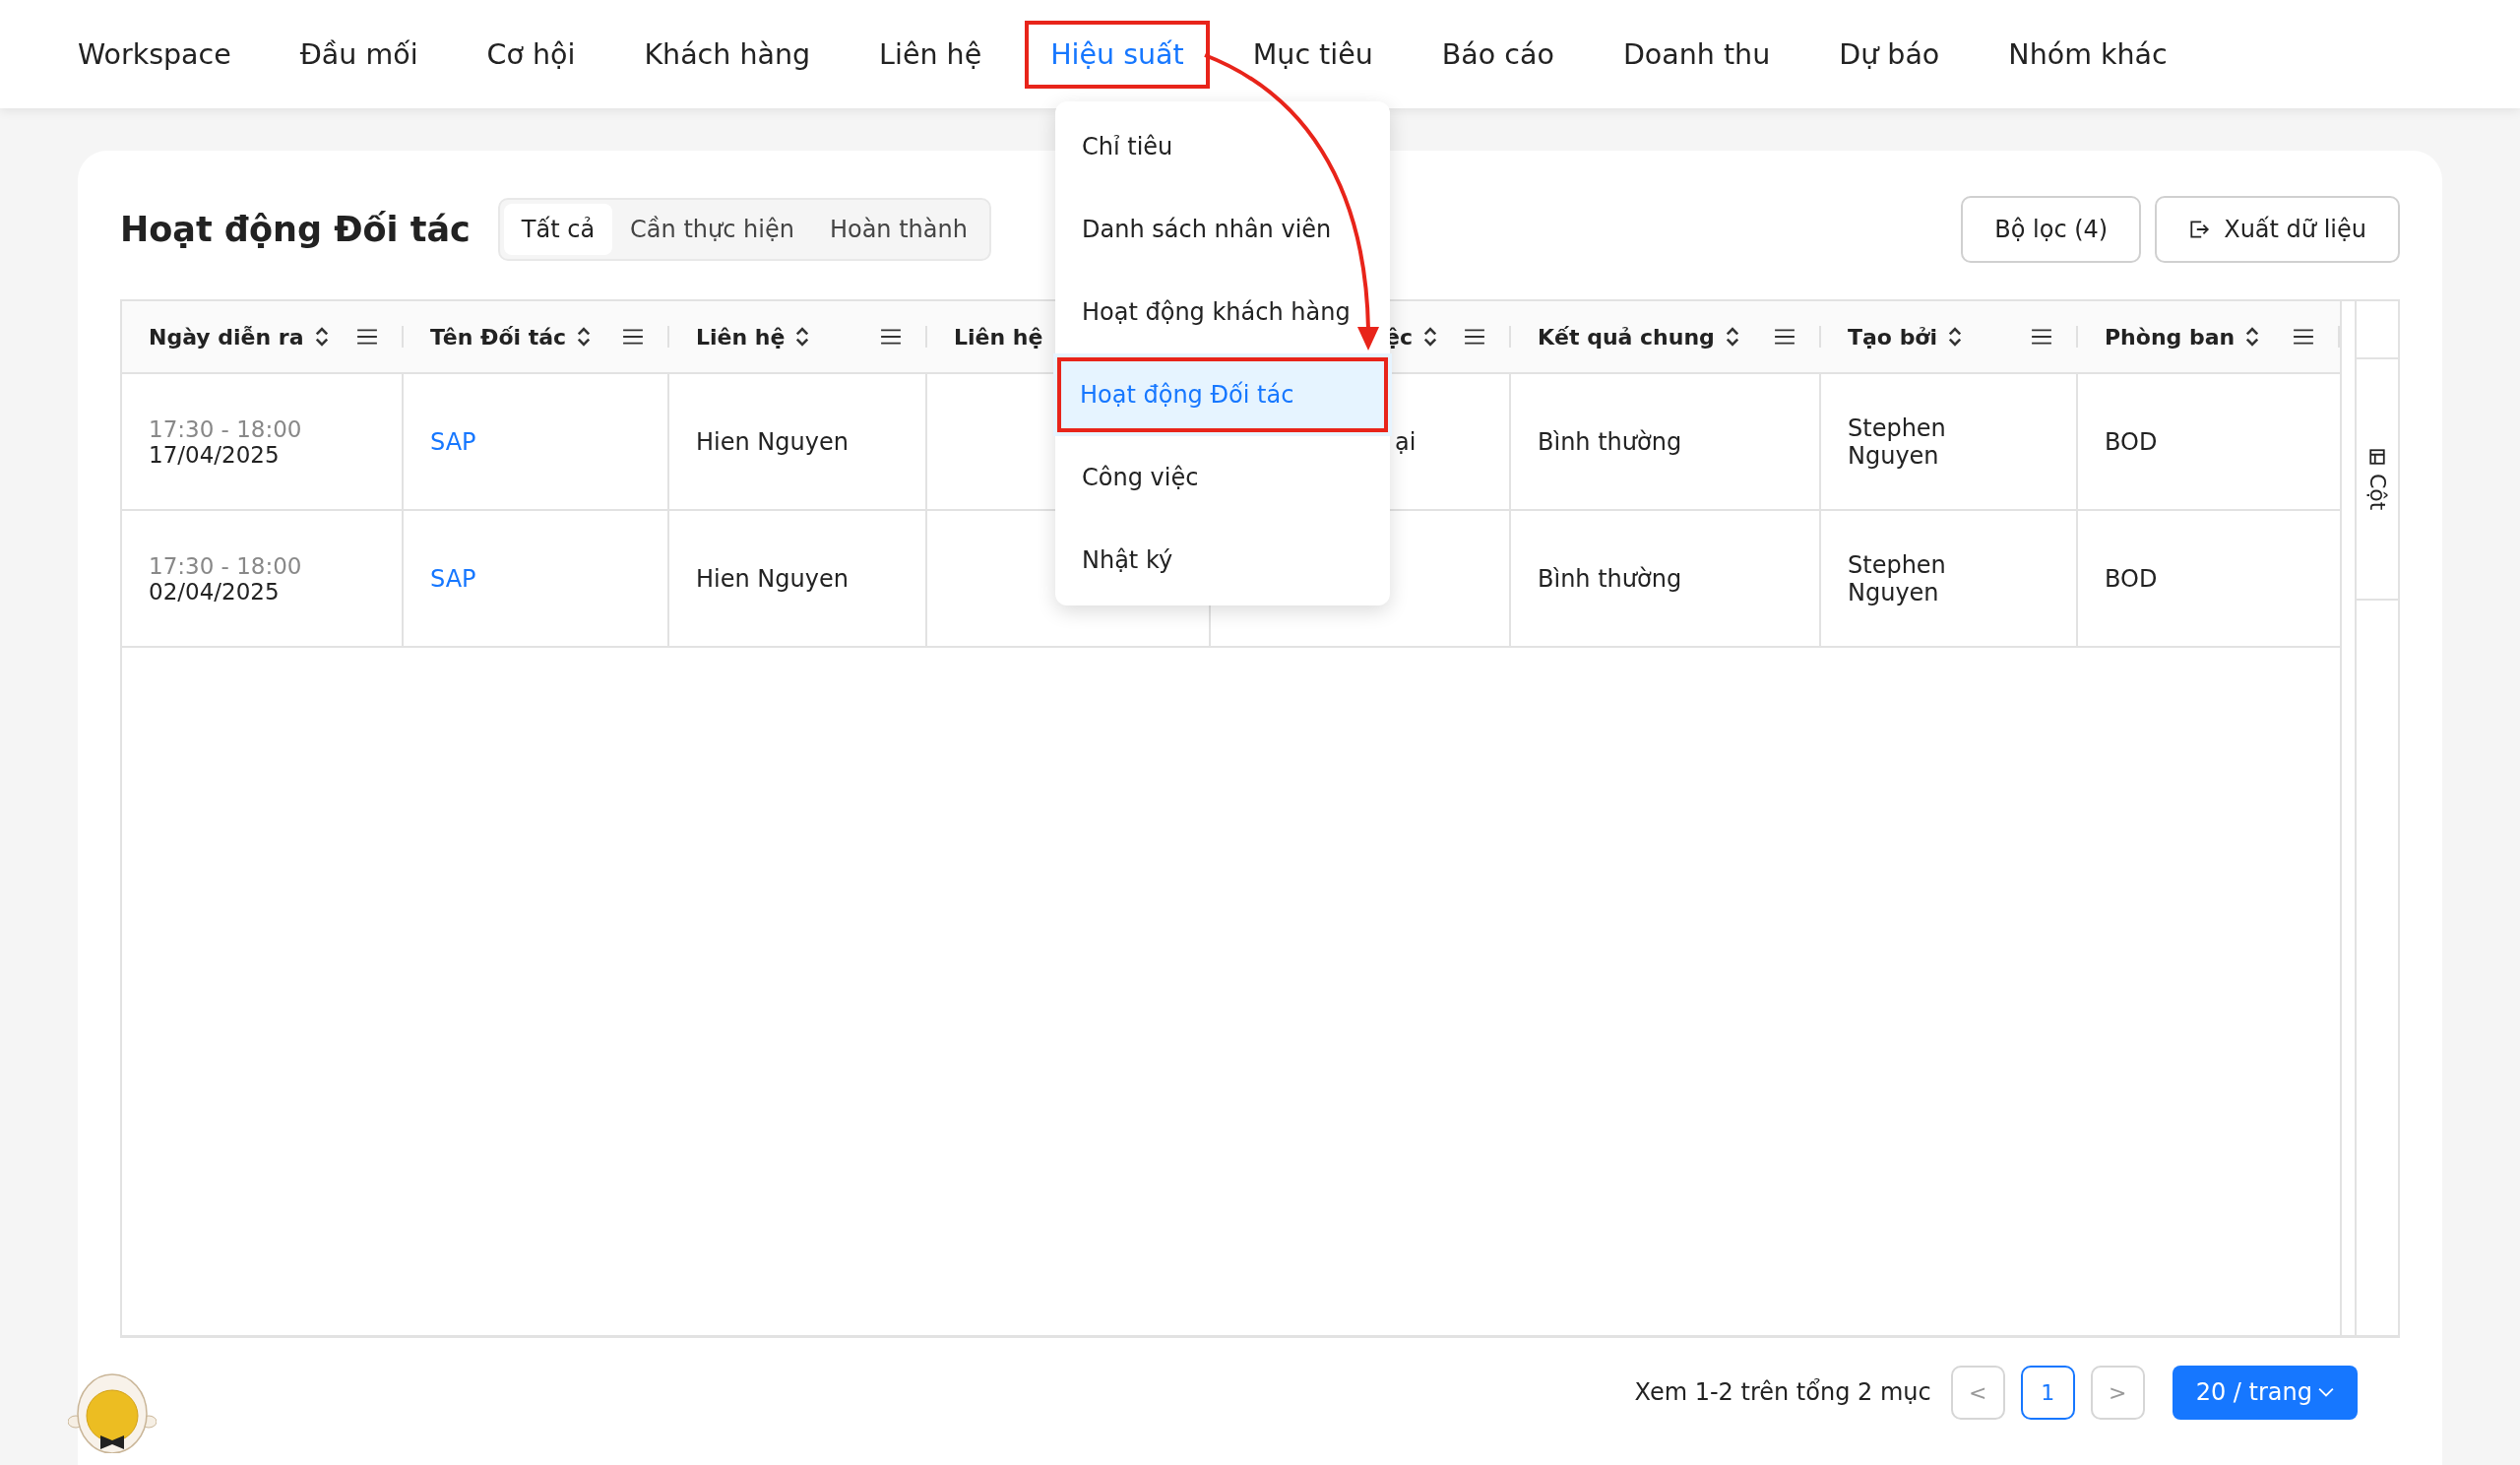 The image size is (2520, 1465). What do you see at coordinates (1222, 312) in the screenshot?
I see `menu-item: Hoạt động khách hàng` at bounding box center [1222, 312].